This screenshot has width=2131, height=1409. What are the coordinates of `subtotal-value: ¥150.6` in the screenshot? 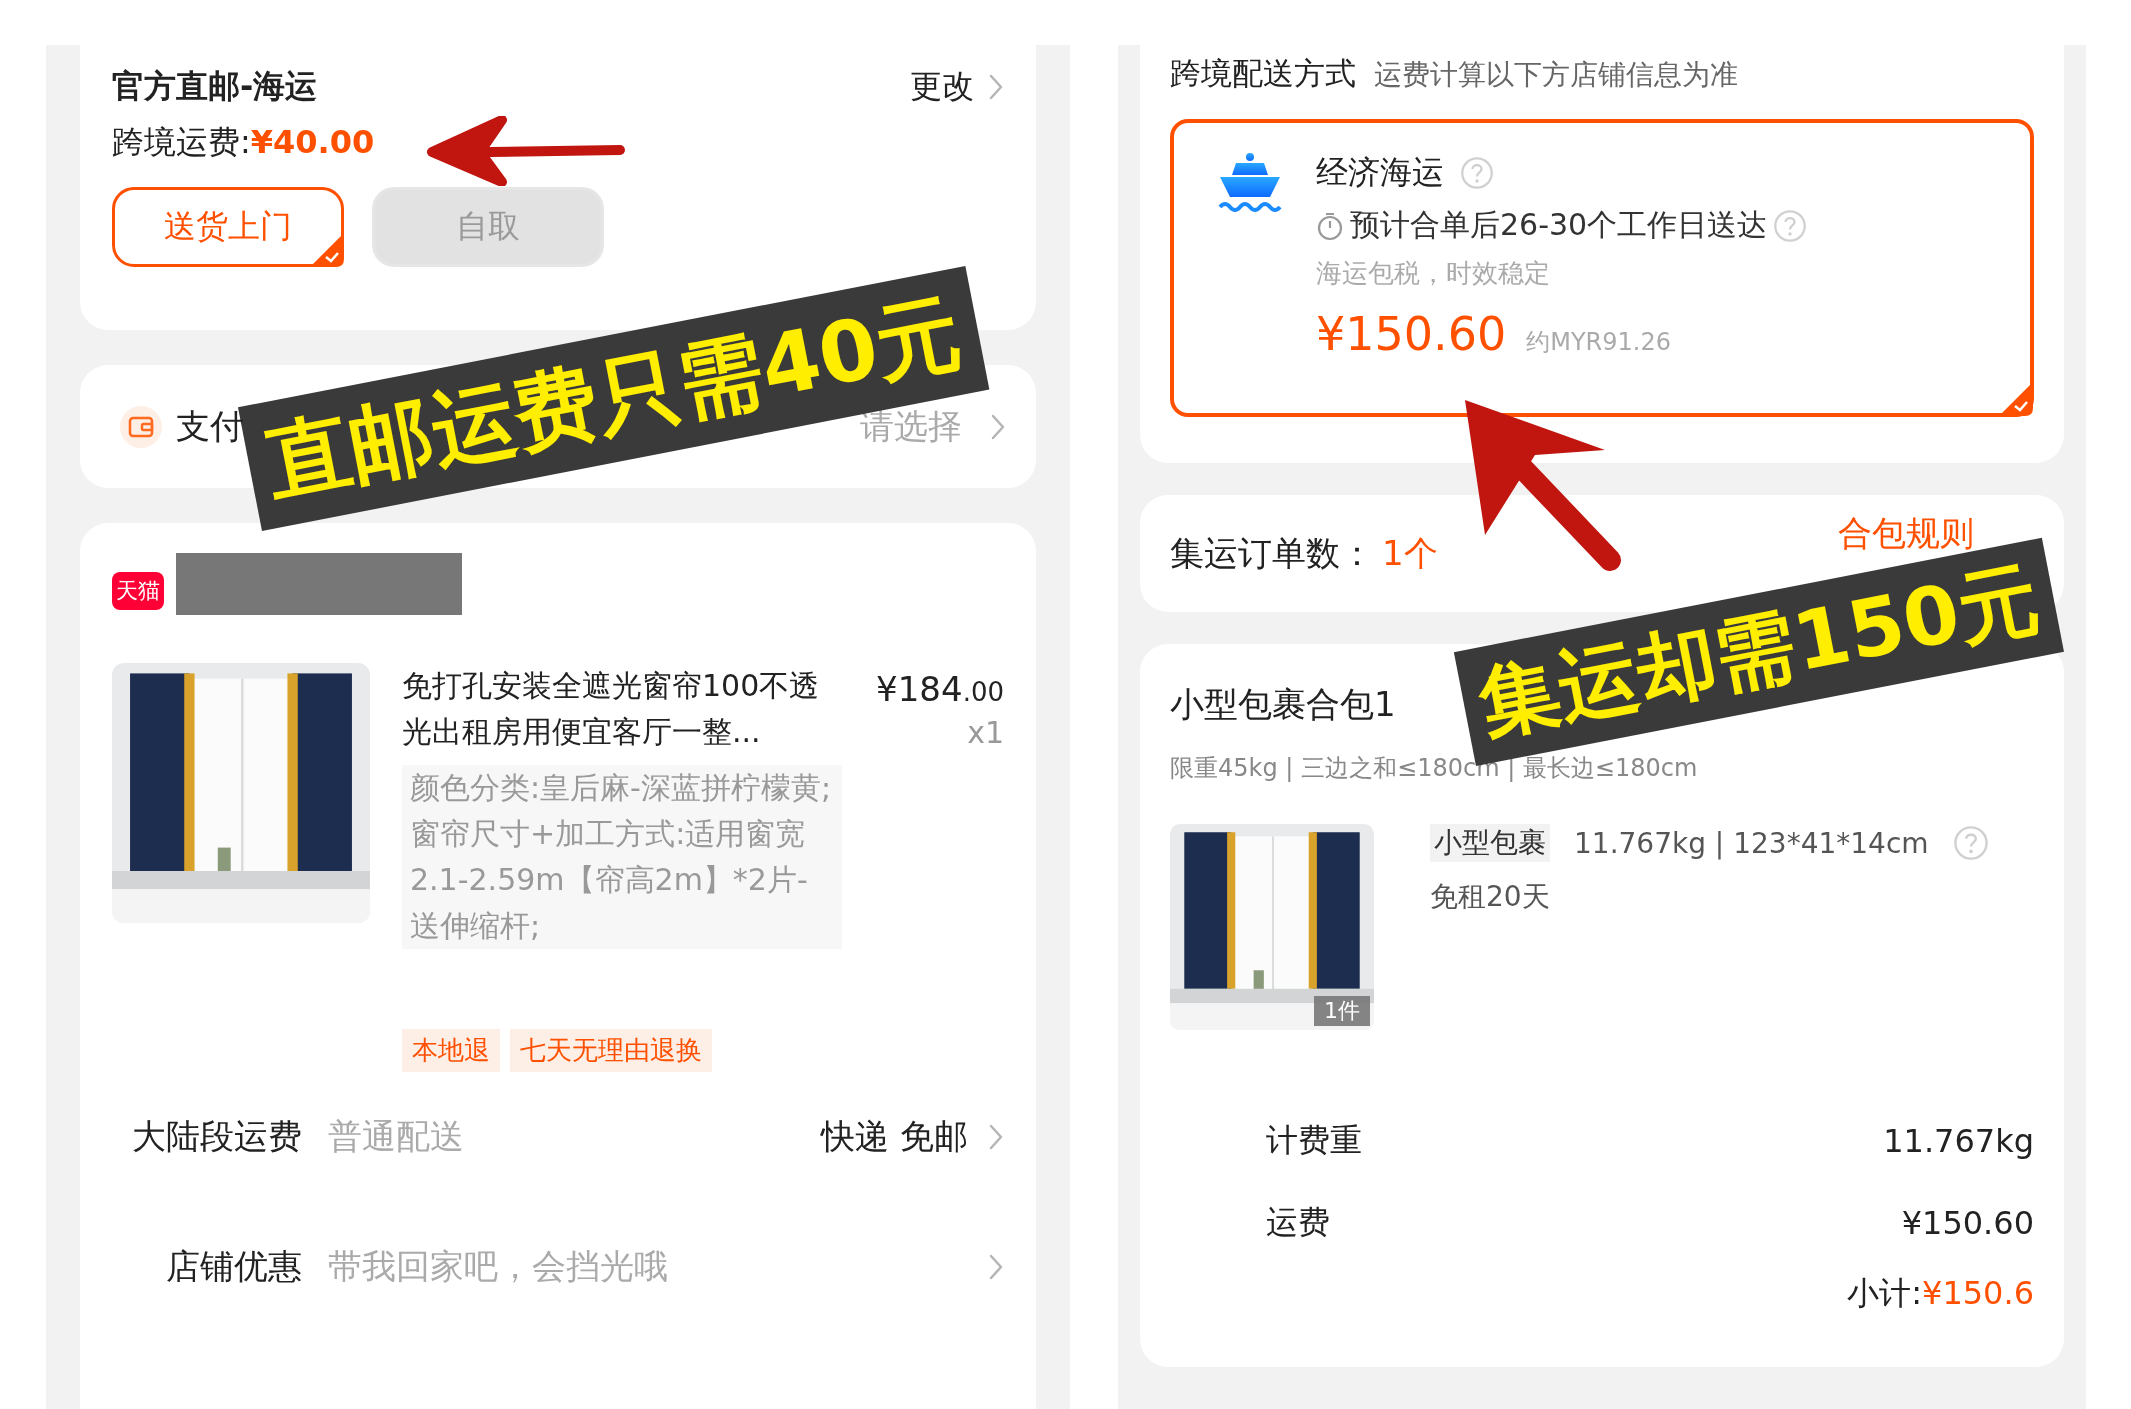 It's located at (1978, 1293).